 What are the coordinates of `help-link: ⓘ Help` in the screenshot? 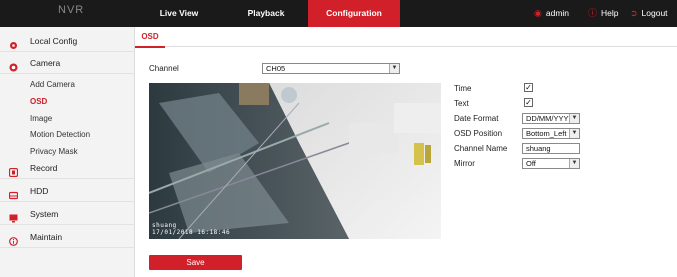 It's located at (603, 13).